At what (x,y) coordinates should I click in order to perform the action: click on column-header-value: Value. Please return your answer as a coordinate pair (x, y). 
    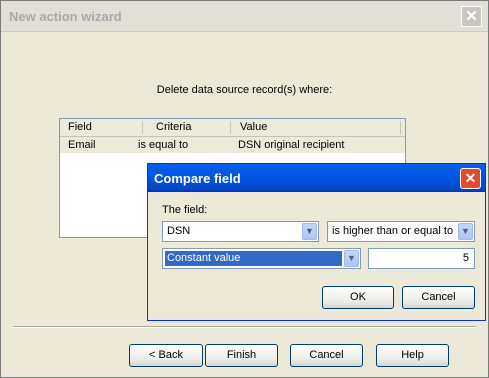
    Looking at the image, I should click on (253, 127).